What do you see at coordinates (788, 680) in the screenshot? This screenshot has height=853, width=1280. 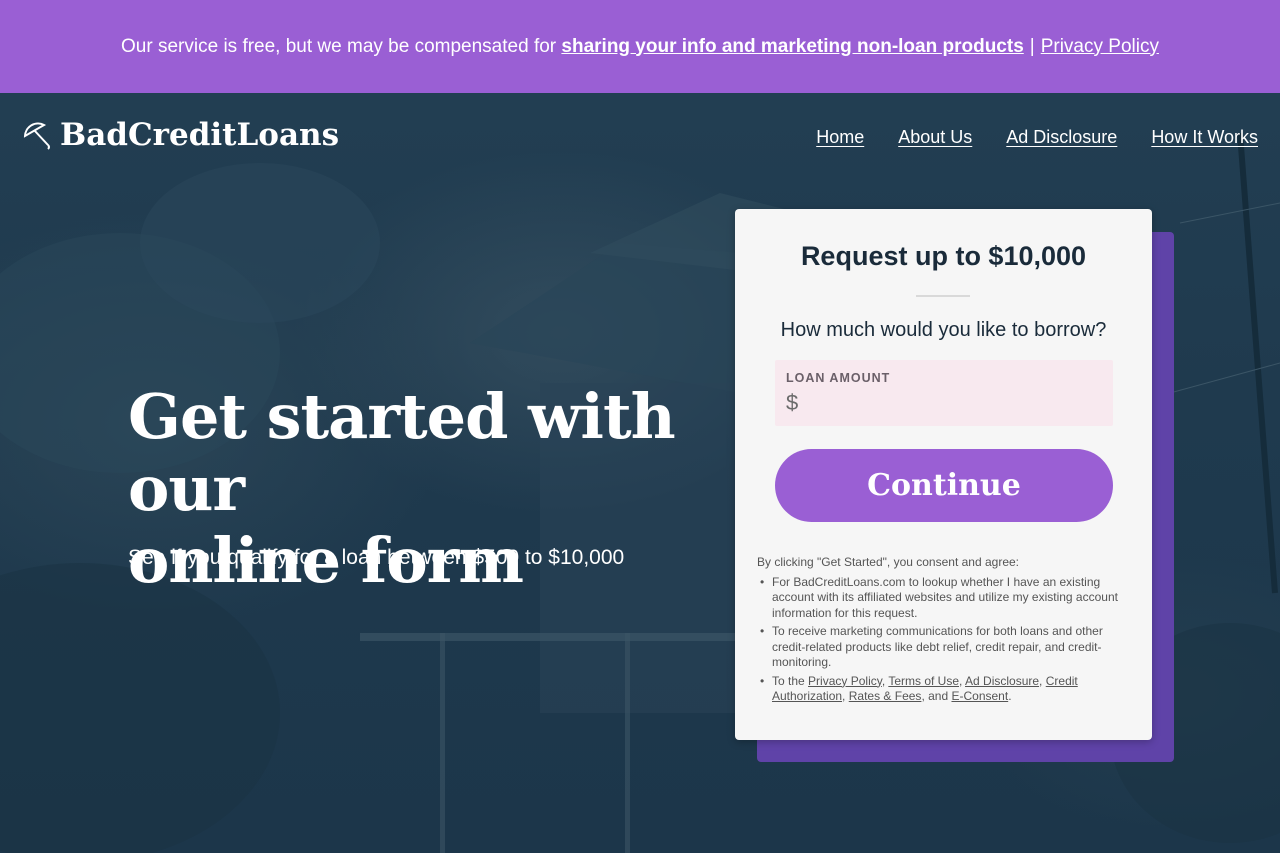 I see `consent-policies-prefix: To the` at bounding box center [788, 680].